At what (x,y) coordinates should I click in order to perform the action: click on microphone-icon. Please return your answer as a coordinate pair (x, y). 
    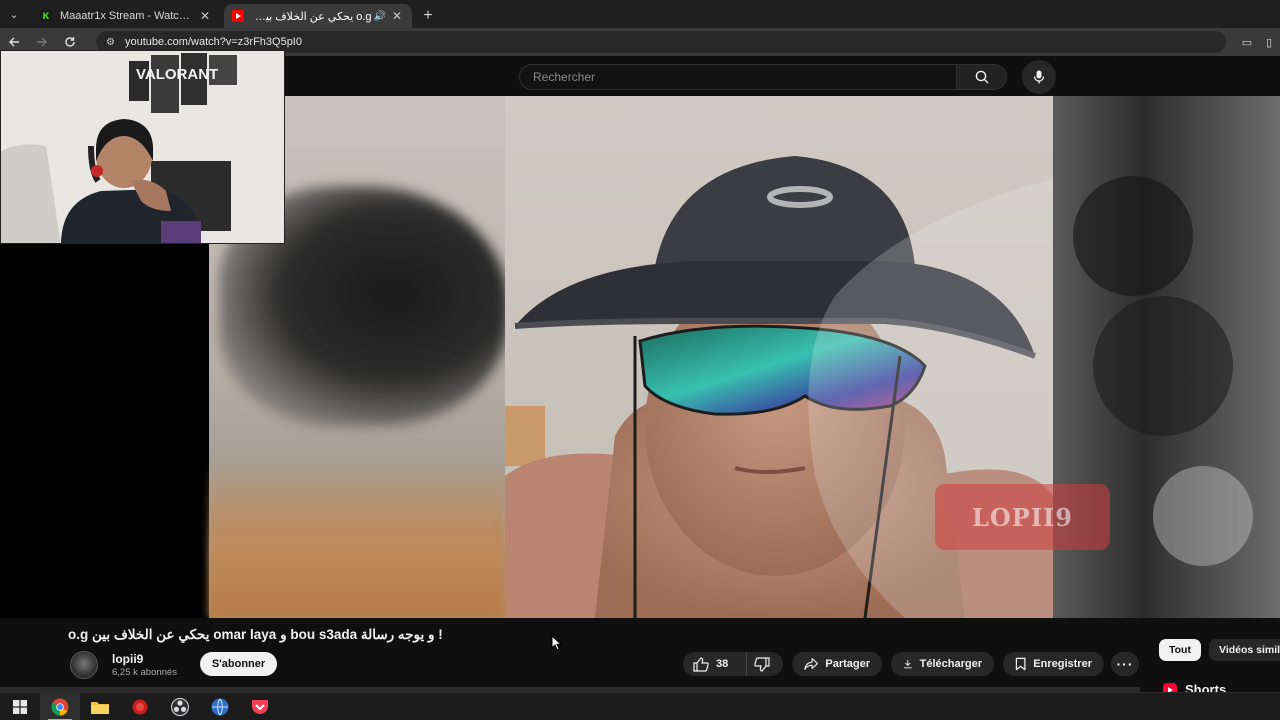
    Looking at the image, I should click on (1039, 77).